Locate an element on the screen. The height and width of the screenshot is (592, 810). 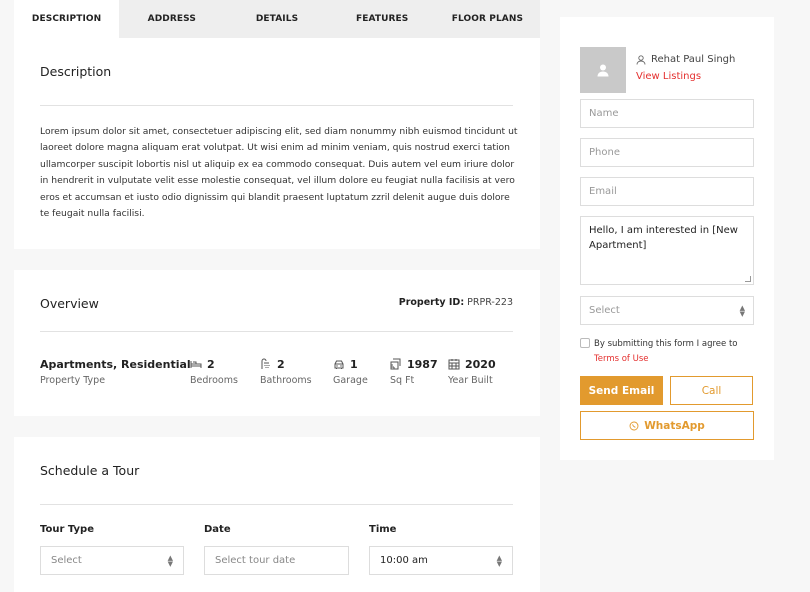
property-type-label: Property Type is located at coordinates (73, 380).